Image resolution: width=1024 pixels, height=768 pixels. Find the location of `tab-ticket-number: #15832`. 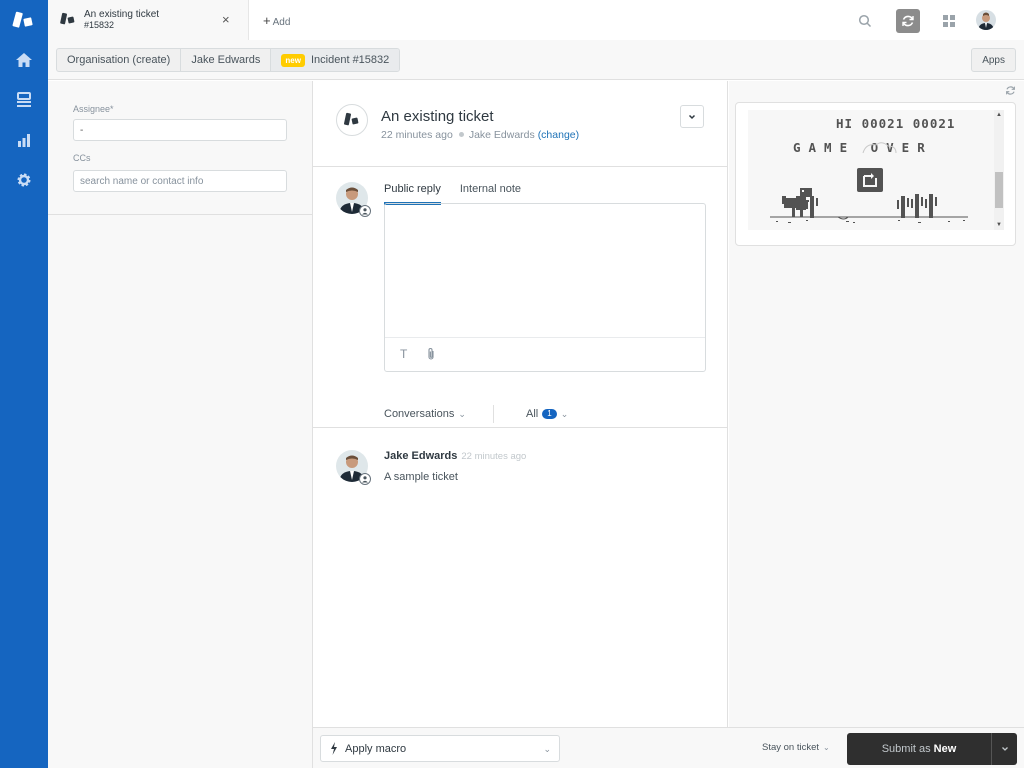

tab-ticket-number: #15832 is located at coordinates (99, 25).